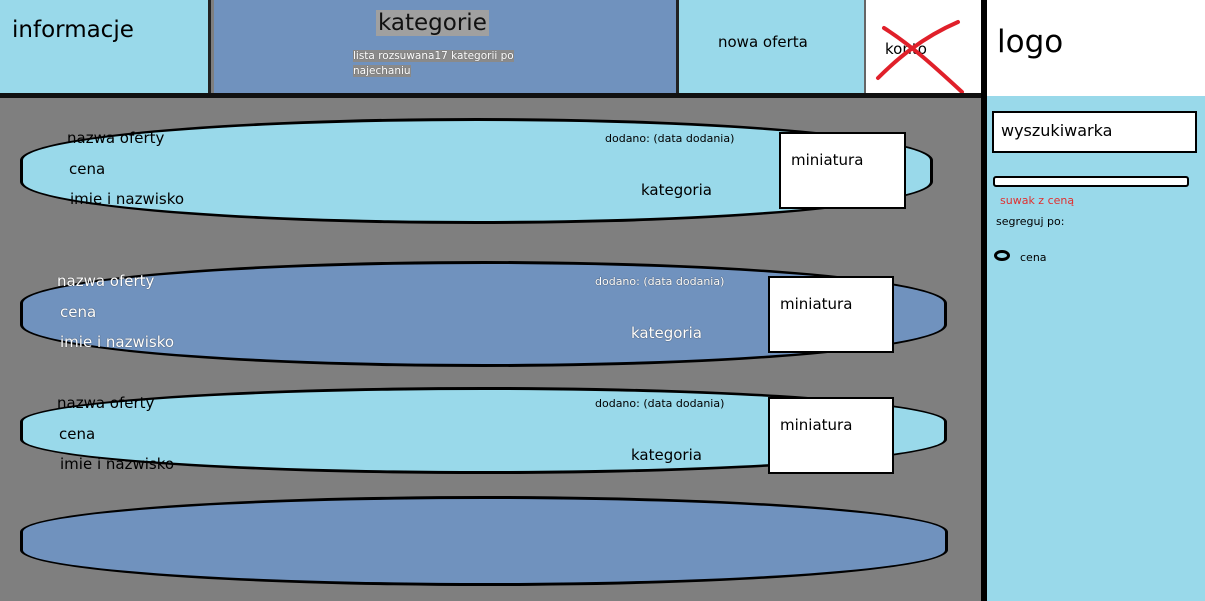 The image size is (1205, 601). I want to click on header-divider, so click(490, 95).